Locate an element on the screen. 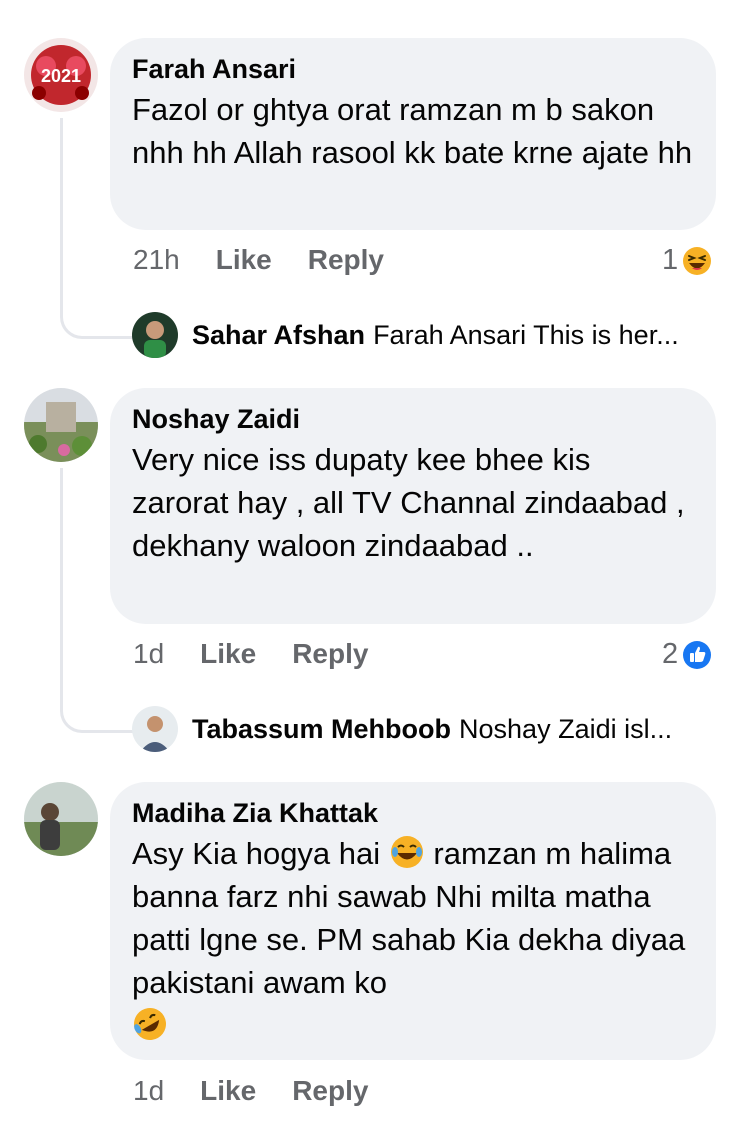  comment-time: 21h is located at coordinates (156, 260).